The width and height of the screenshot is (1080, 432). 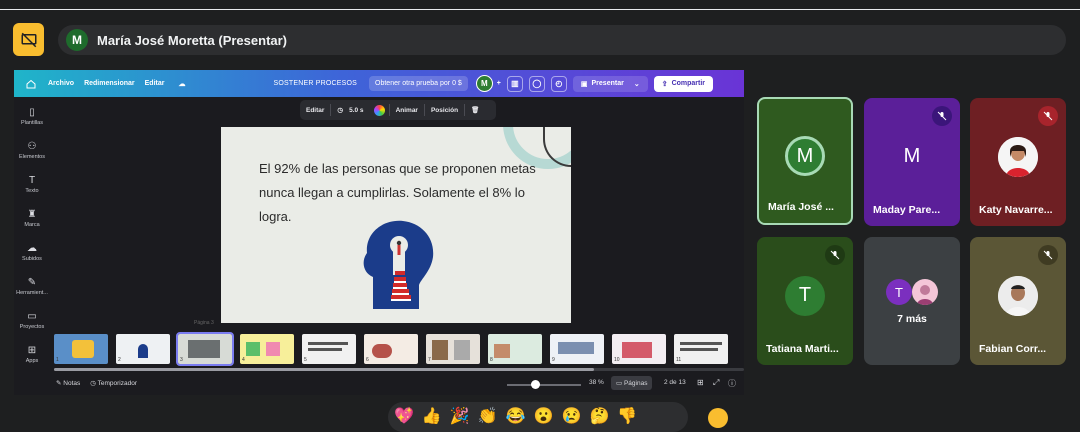 What do you see at coordinates (558, 83) in the screenshot?
I see `timer-icon: ◴` at bounding box center [558, 83].